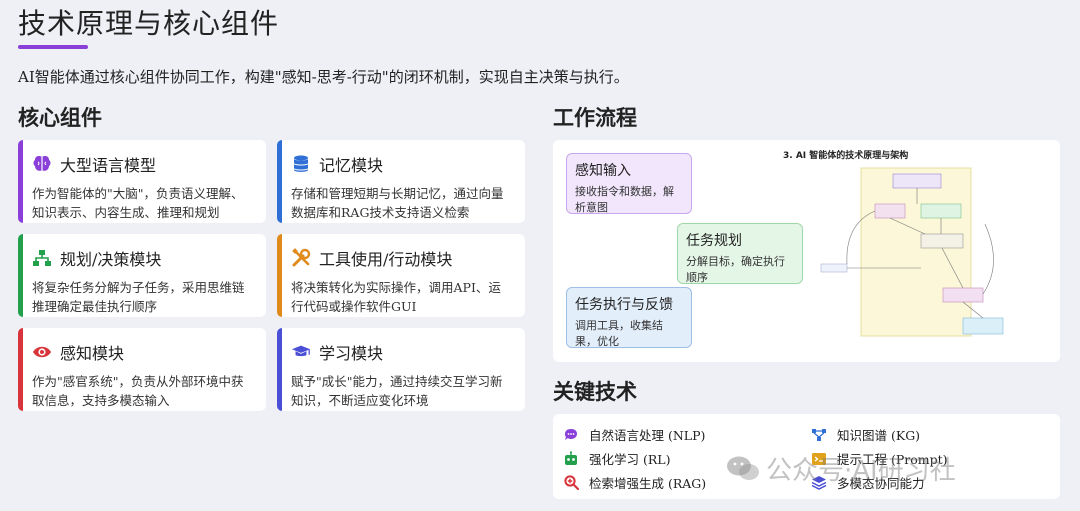 The image size is (1080, 511). I want to click on tech-label: 提示工程 (Prompt), so click(892, 459).